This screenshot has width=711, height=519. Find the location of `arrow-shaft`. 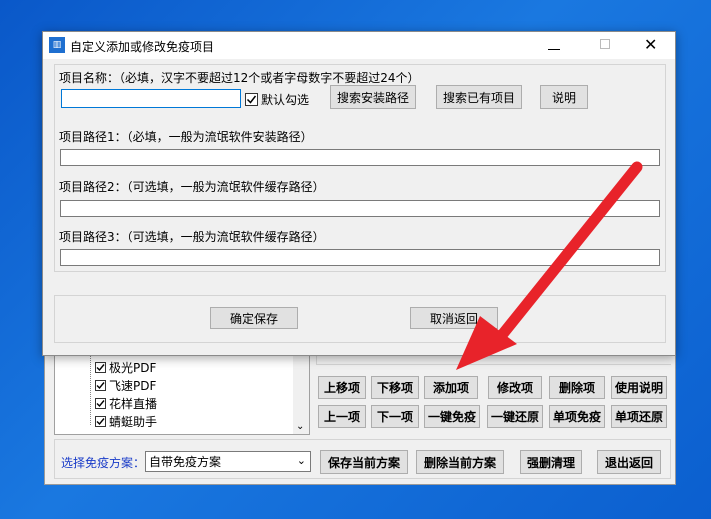

arrow-shaft is located at coordinates (565, 256).